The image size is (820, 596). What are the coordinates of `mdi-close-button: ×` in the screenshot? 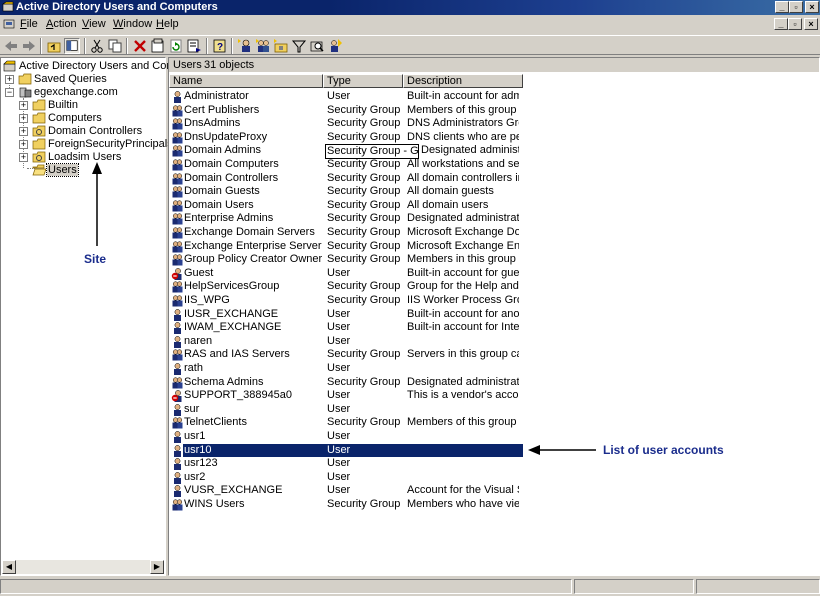 It's located at (811, 24).